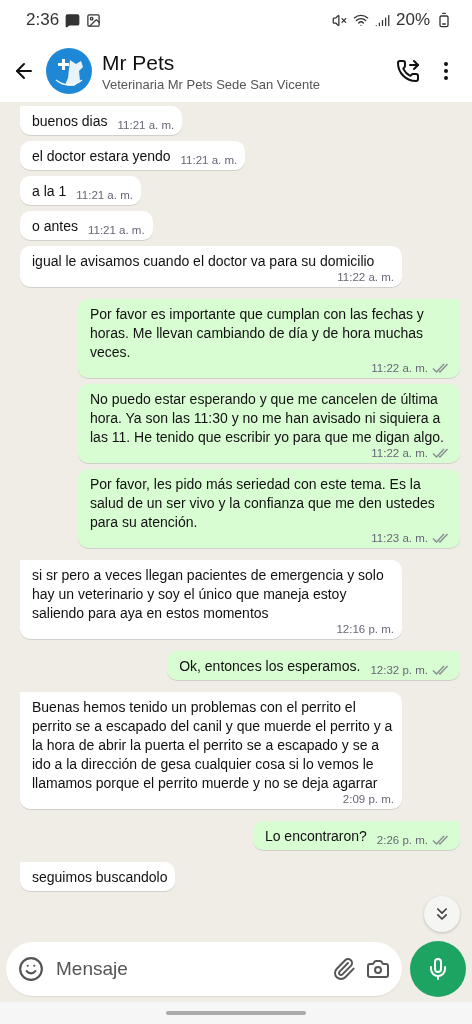 The image size is (472, 1024). I want to click on home-handle, so click(236, 1013).